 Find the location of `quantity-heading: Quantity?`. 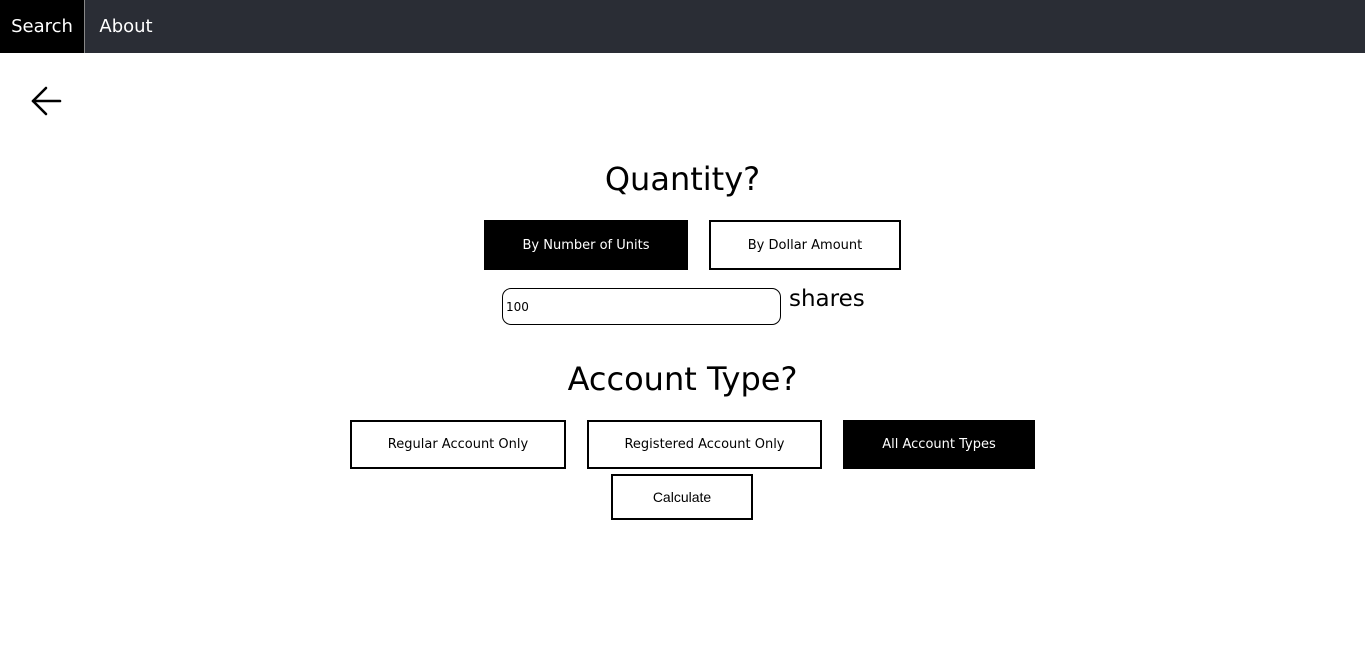

quantity-heading: Quantity? is located at coordinates (682, 179).